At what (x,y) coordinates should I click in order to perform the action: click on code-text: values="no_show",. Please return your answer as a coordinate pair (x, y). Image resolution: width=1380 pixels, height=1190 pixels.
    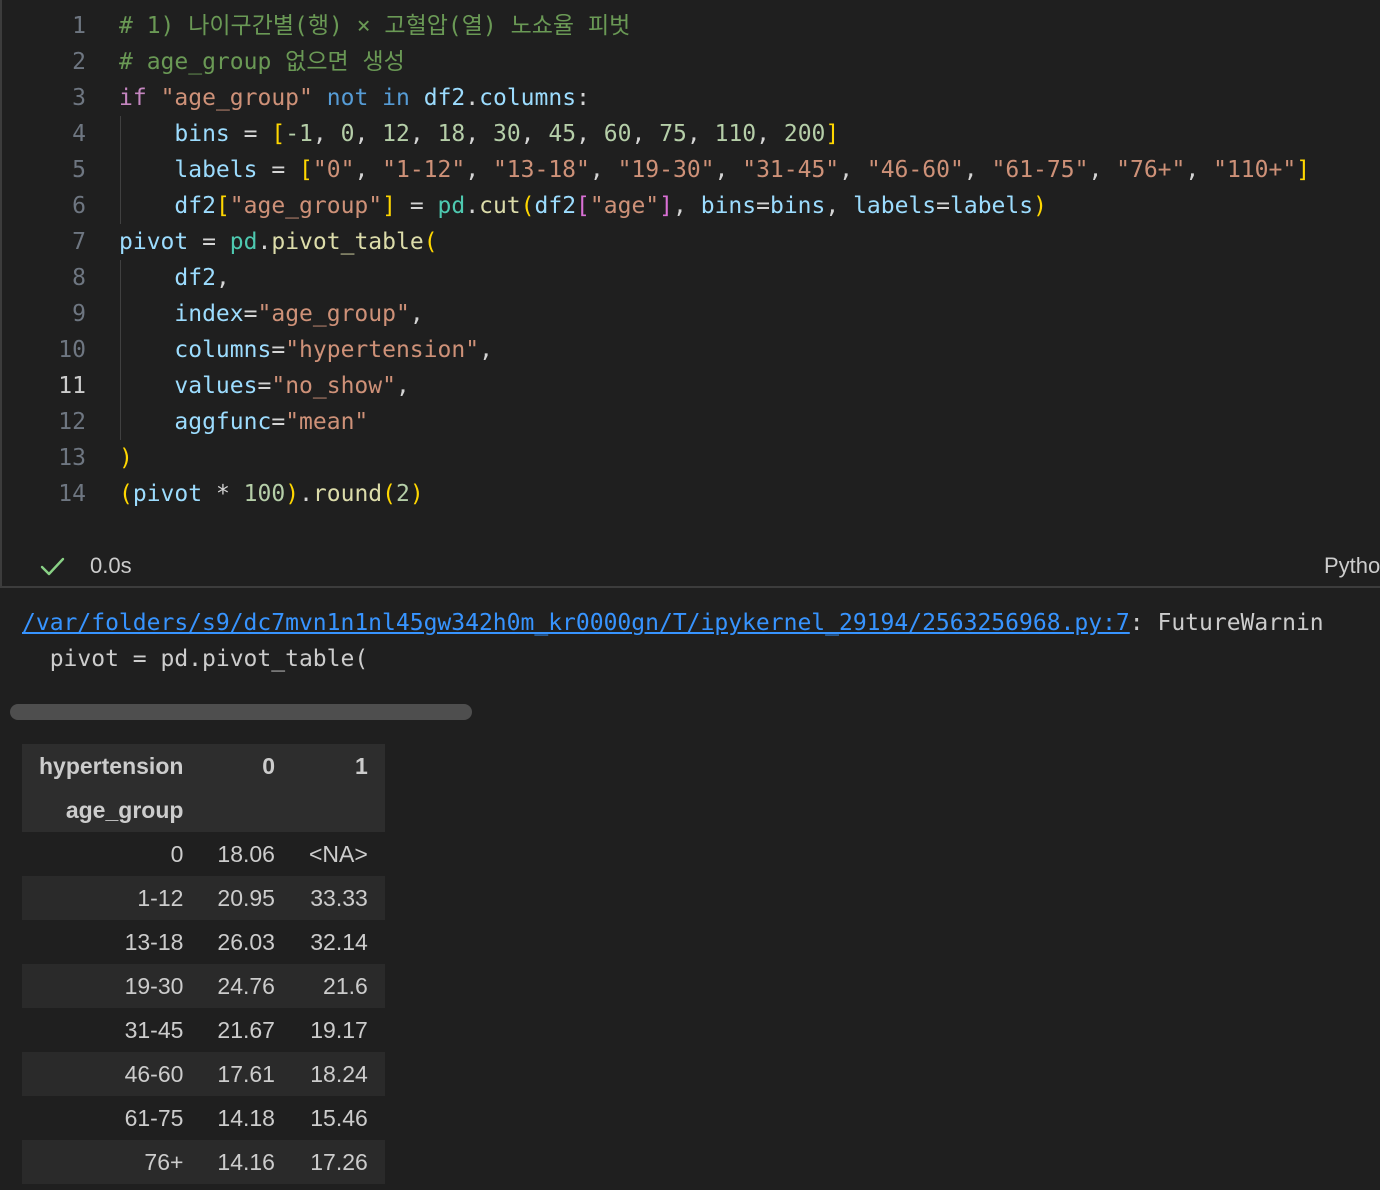
    Looking at the image, I should click on (264, 386).